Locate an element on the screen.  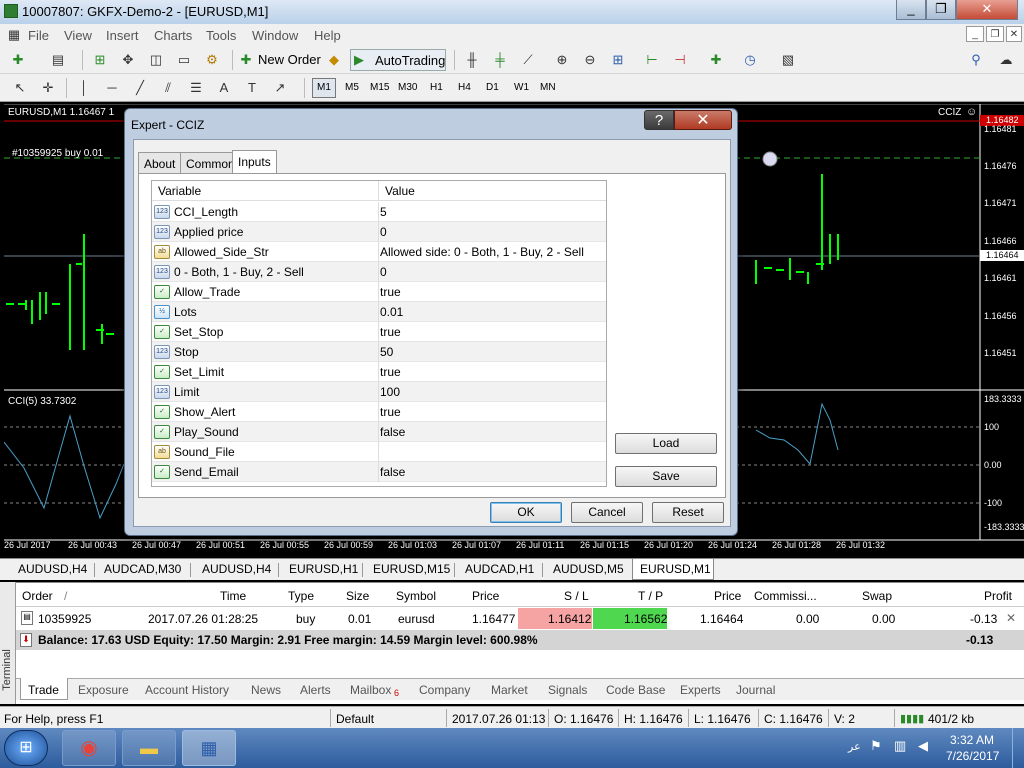
col-size: Size is located at coordinates (357, 596).